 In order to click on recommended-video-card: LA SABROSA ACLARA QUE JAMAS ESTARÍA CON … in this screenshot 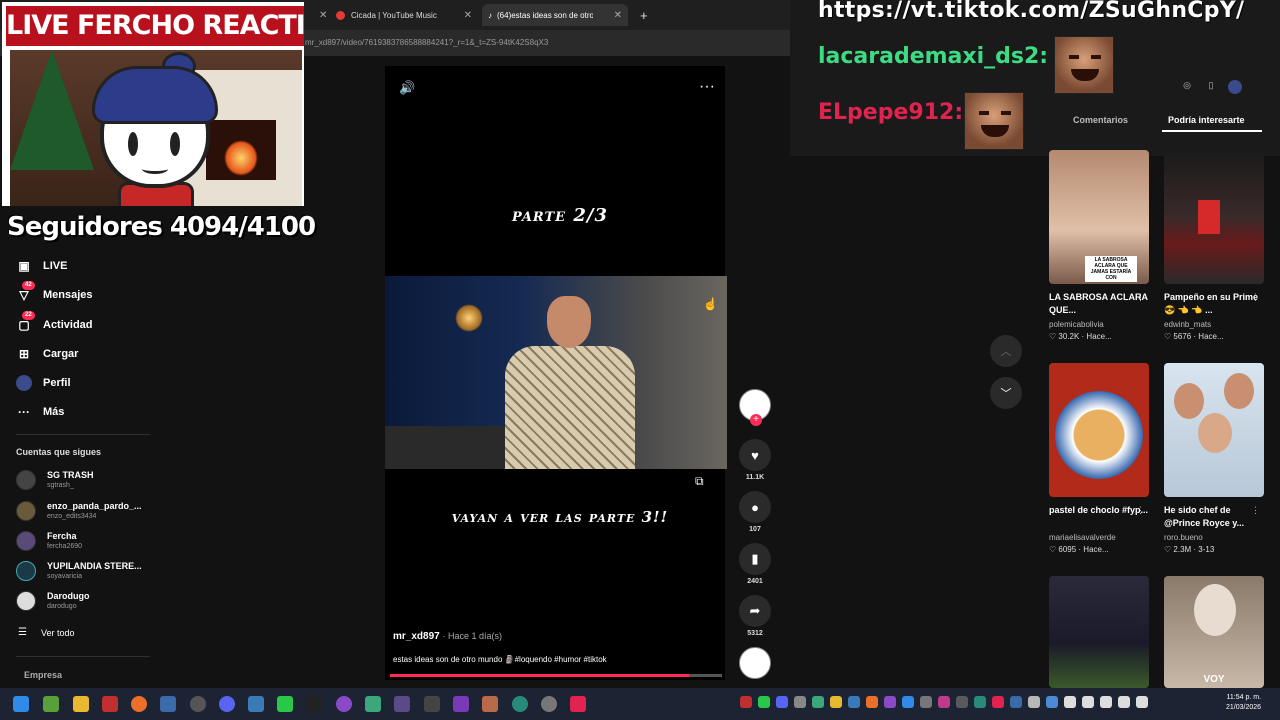, I will do `click(1099, 245)`.